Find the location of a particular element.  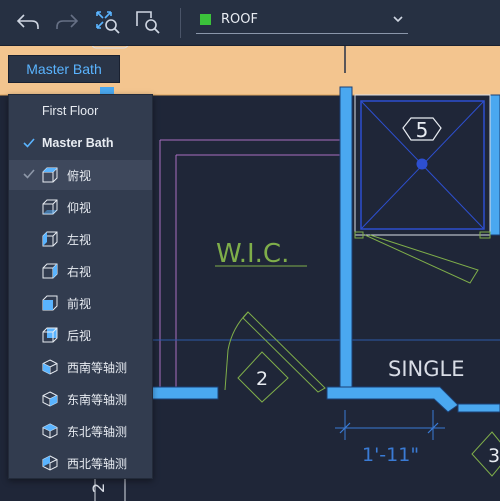

menu-item-sw-iso: 西南等轴测 is located at coordinates (80, 367).